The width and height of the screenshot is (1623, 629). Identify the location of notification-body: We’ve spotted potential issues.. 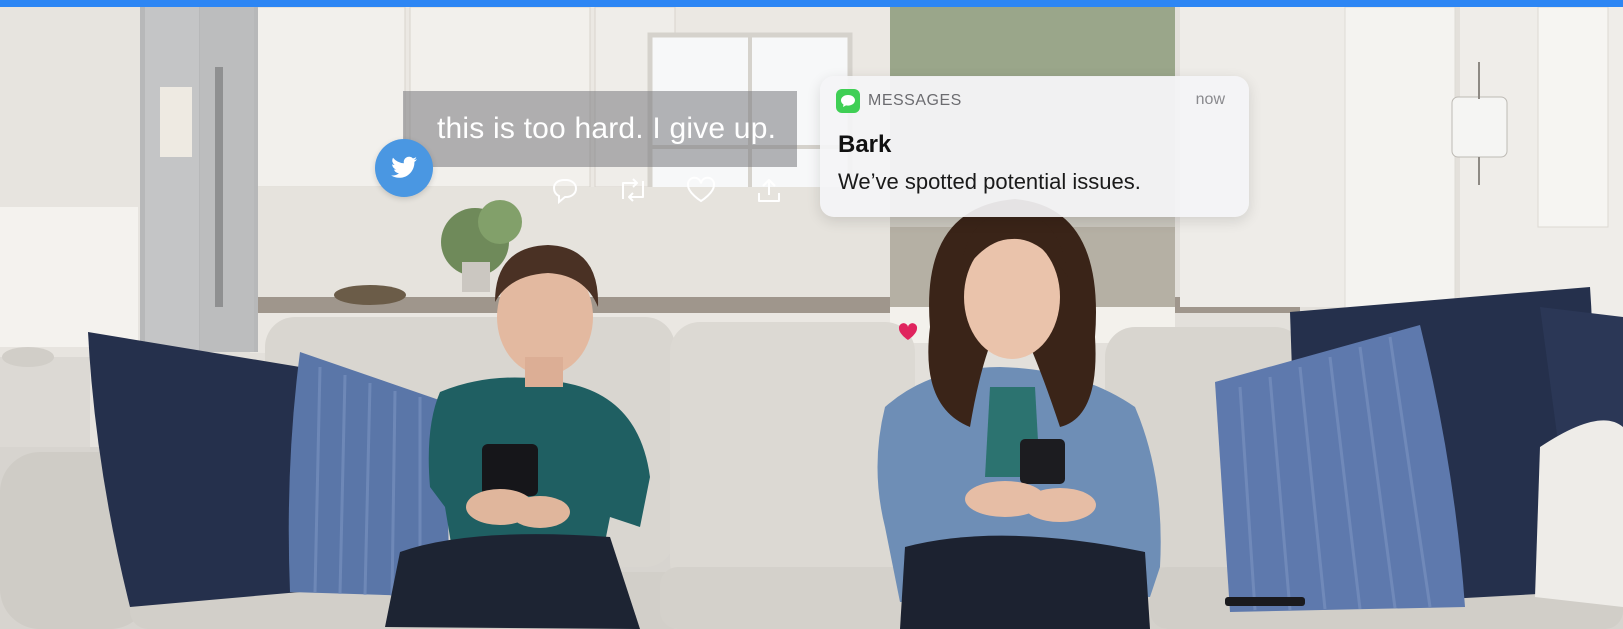
(989, 181).